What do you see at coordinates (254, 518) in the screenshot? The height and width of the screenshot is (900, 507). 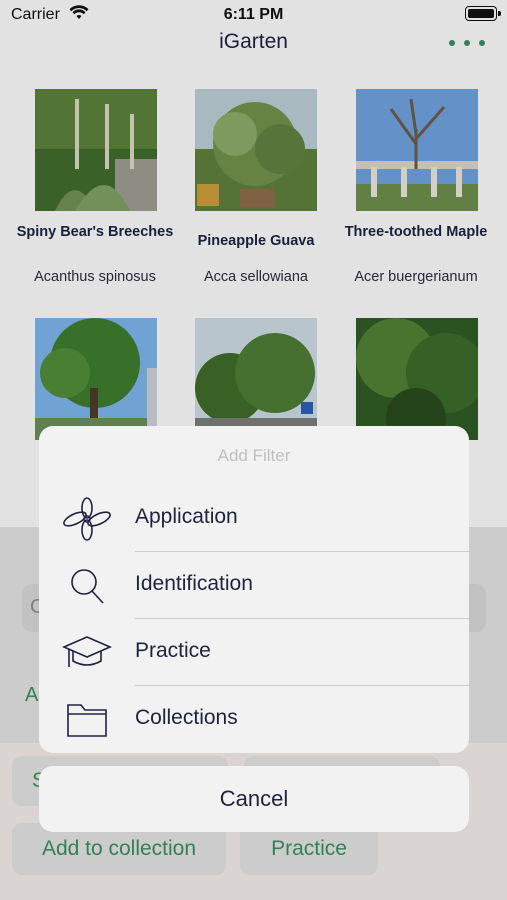 I see `filter-option-application: Application` at bounding box center [254, 518].